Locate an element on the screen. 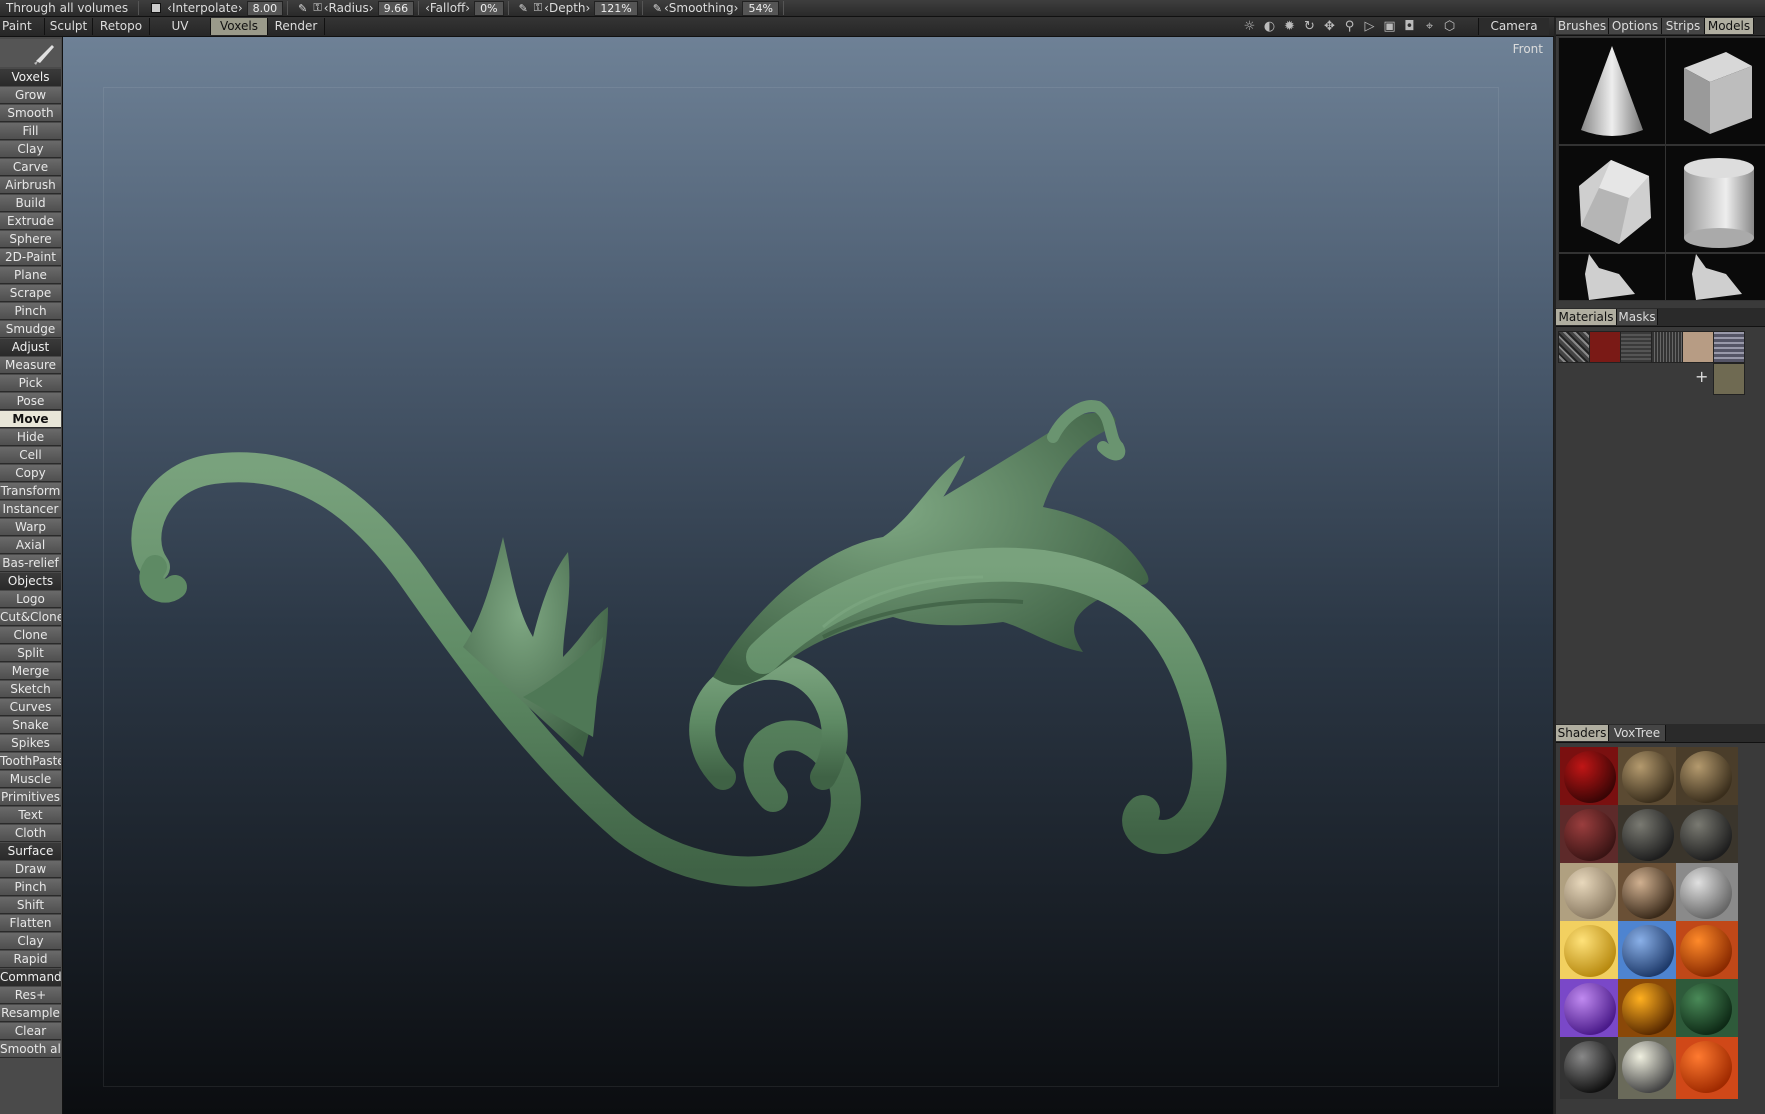  tool-curves: Curves is located at coordinates (30, 707).